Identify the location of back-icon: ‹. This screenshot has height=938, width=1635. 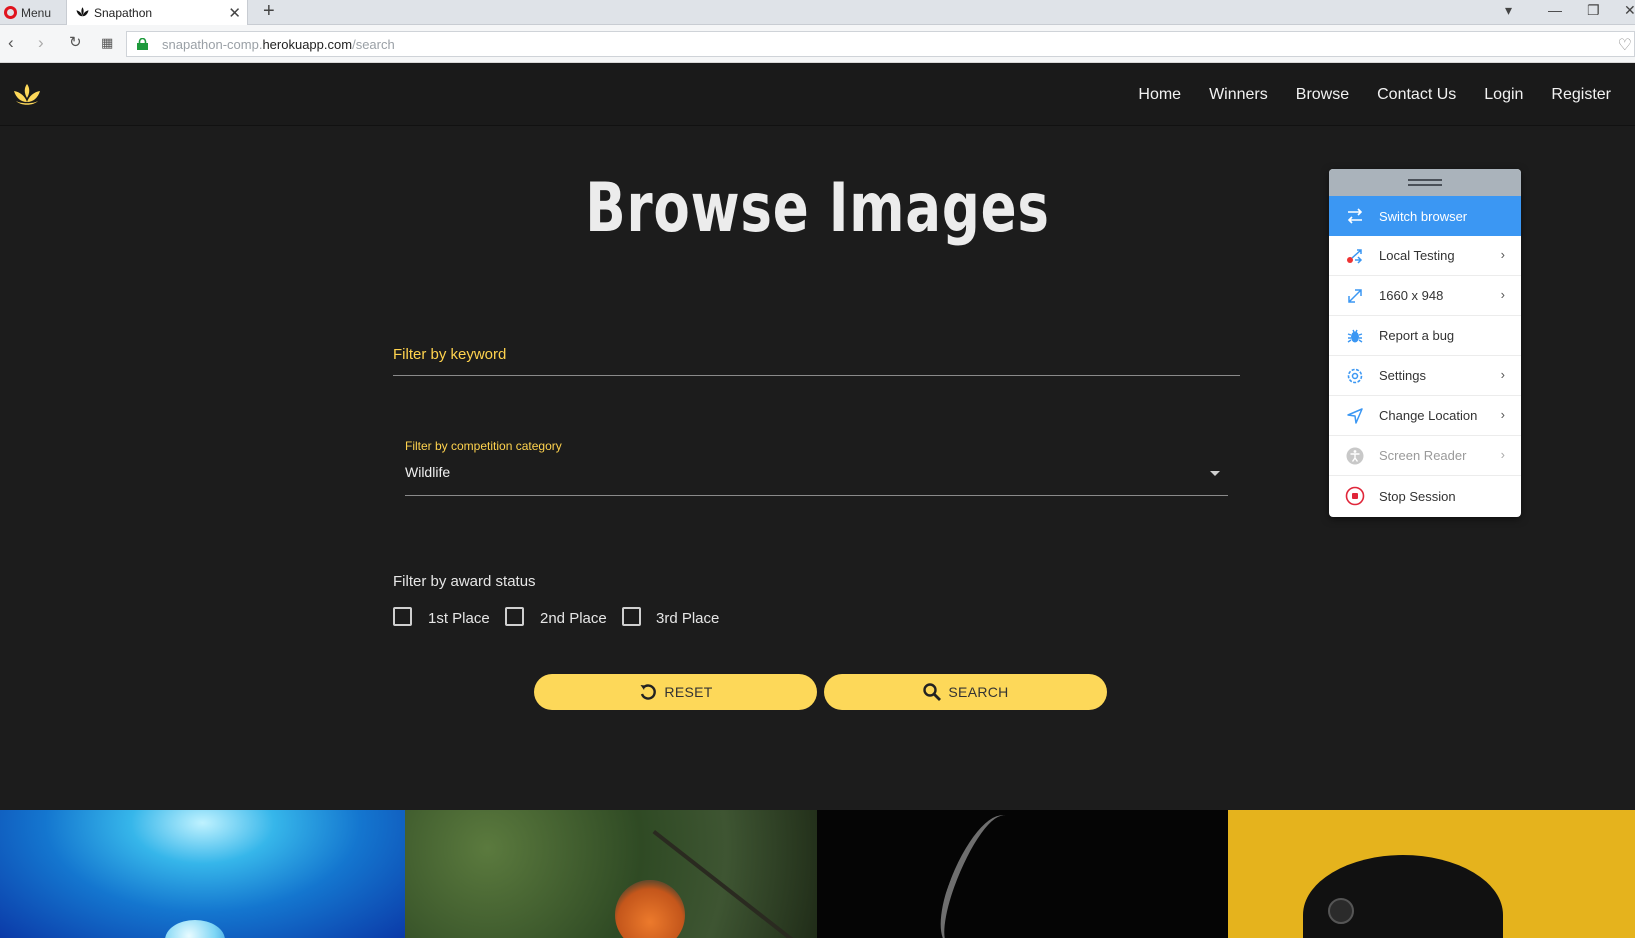
(11, 43).